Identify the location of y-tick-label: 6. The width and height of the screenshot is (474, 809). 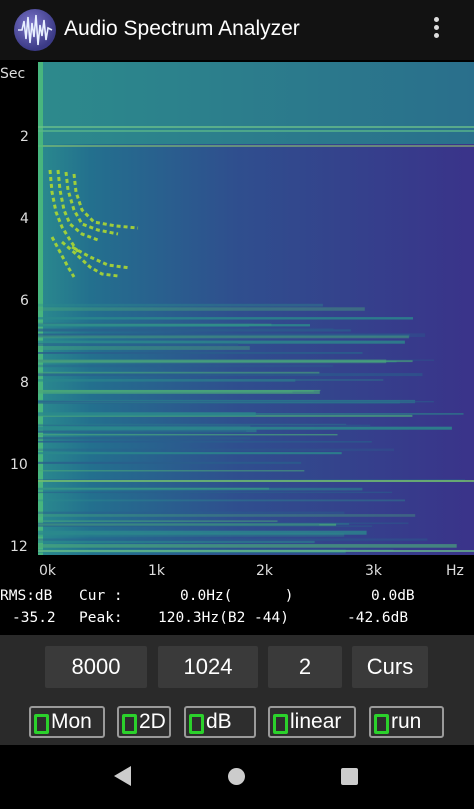
(24, 301).